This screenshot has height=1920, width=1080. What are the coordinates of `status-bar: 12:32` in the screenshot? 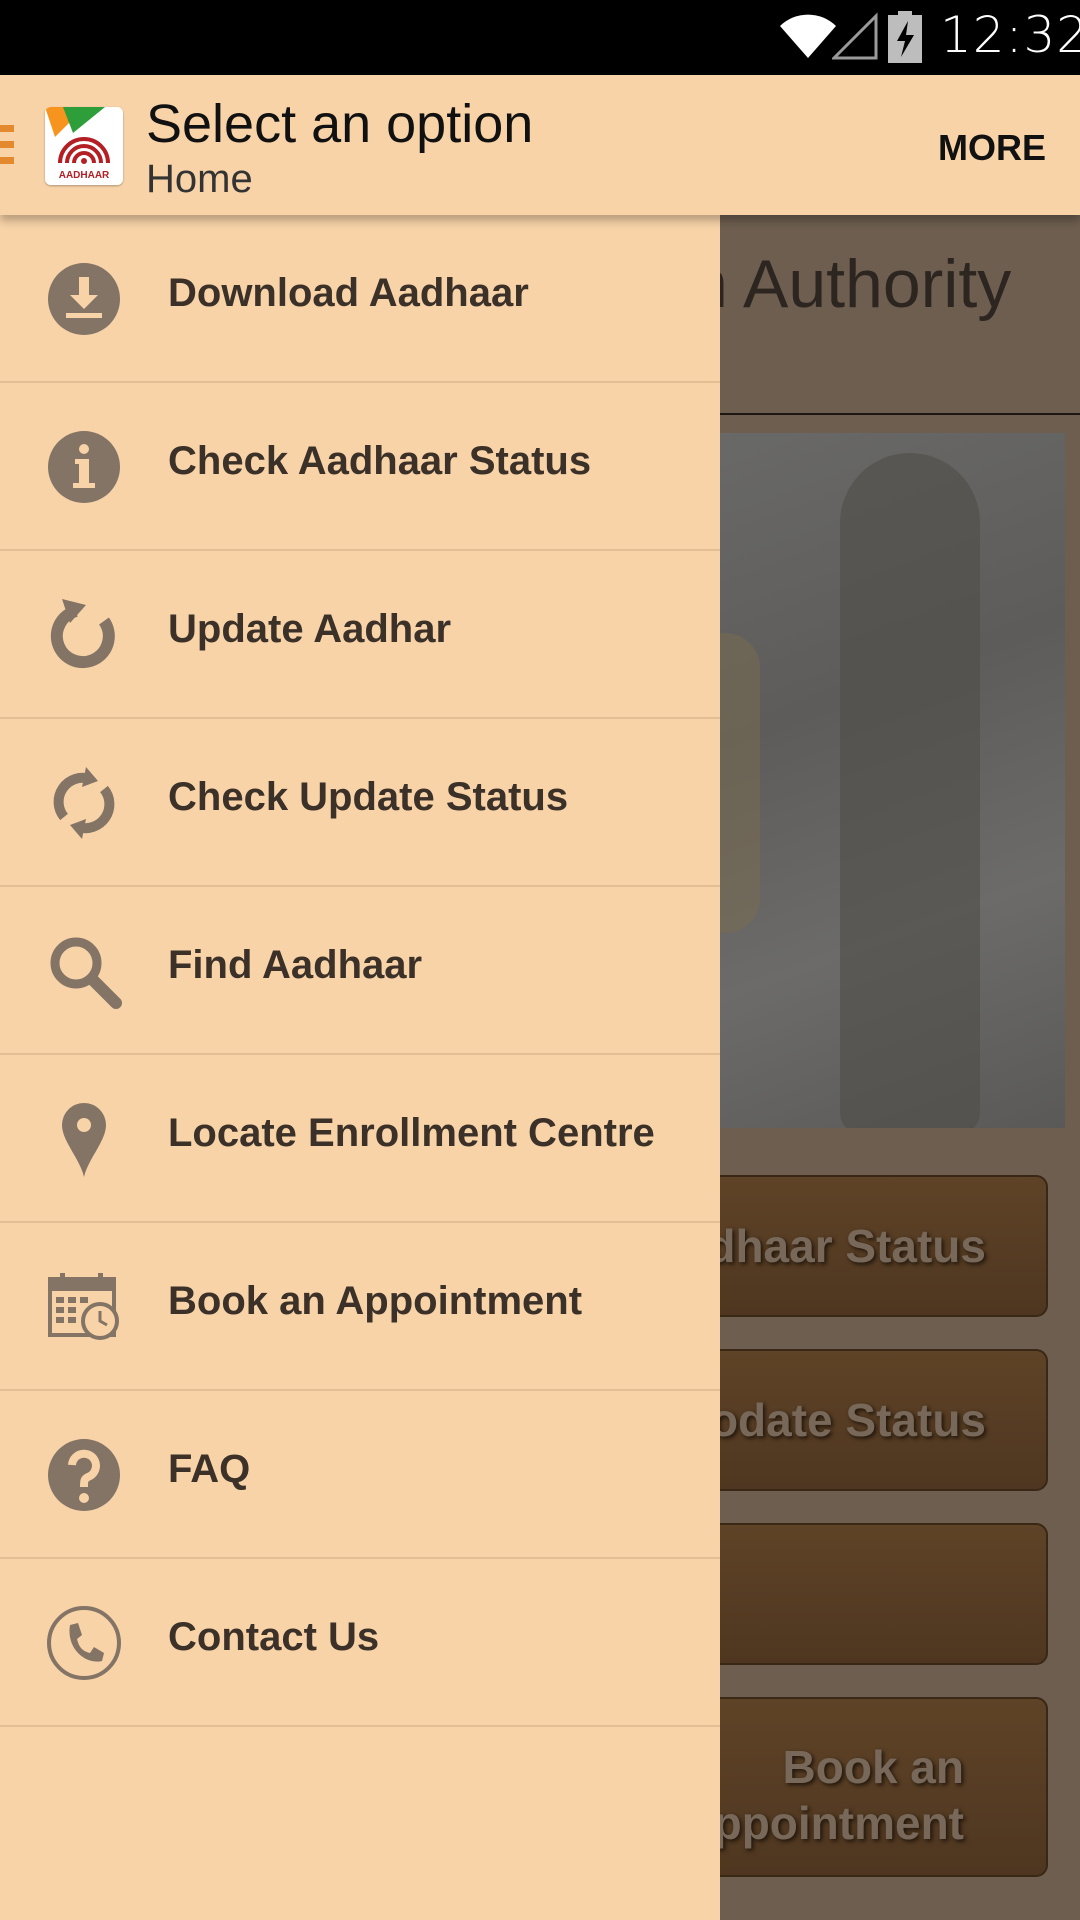 It's located at (540, 37).